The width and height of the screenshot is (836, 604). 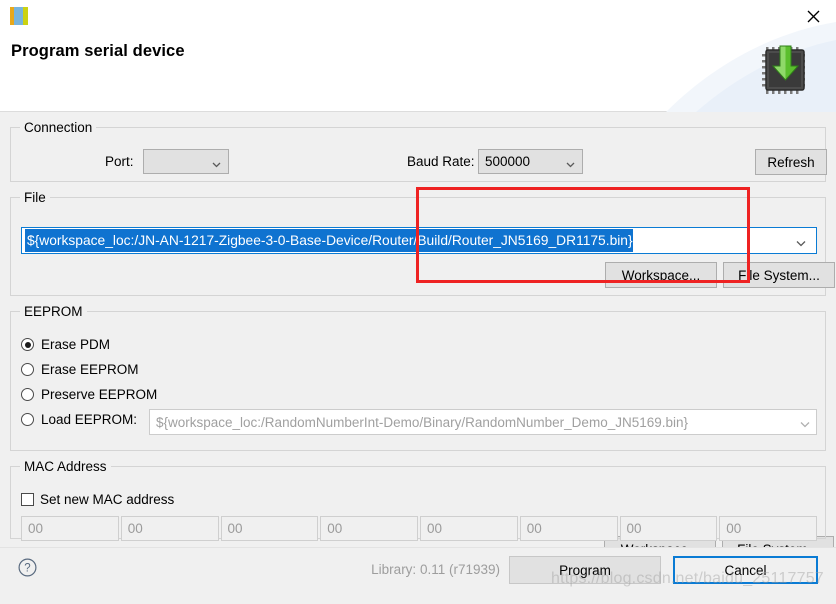 I want to click on eeprom-option-erase-eeprom: Erase EEPROM, so click(x=80, y=369).